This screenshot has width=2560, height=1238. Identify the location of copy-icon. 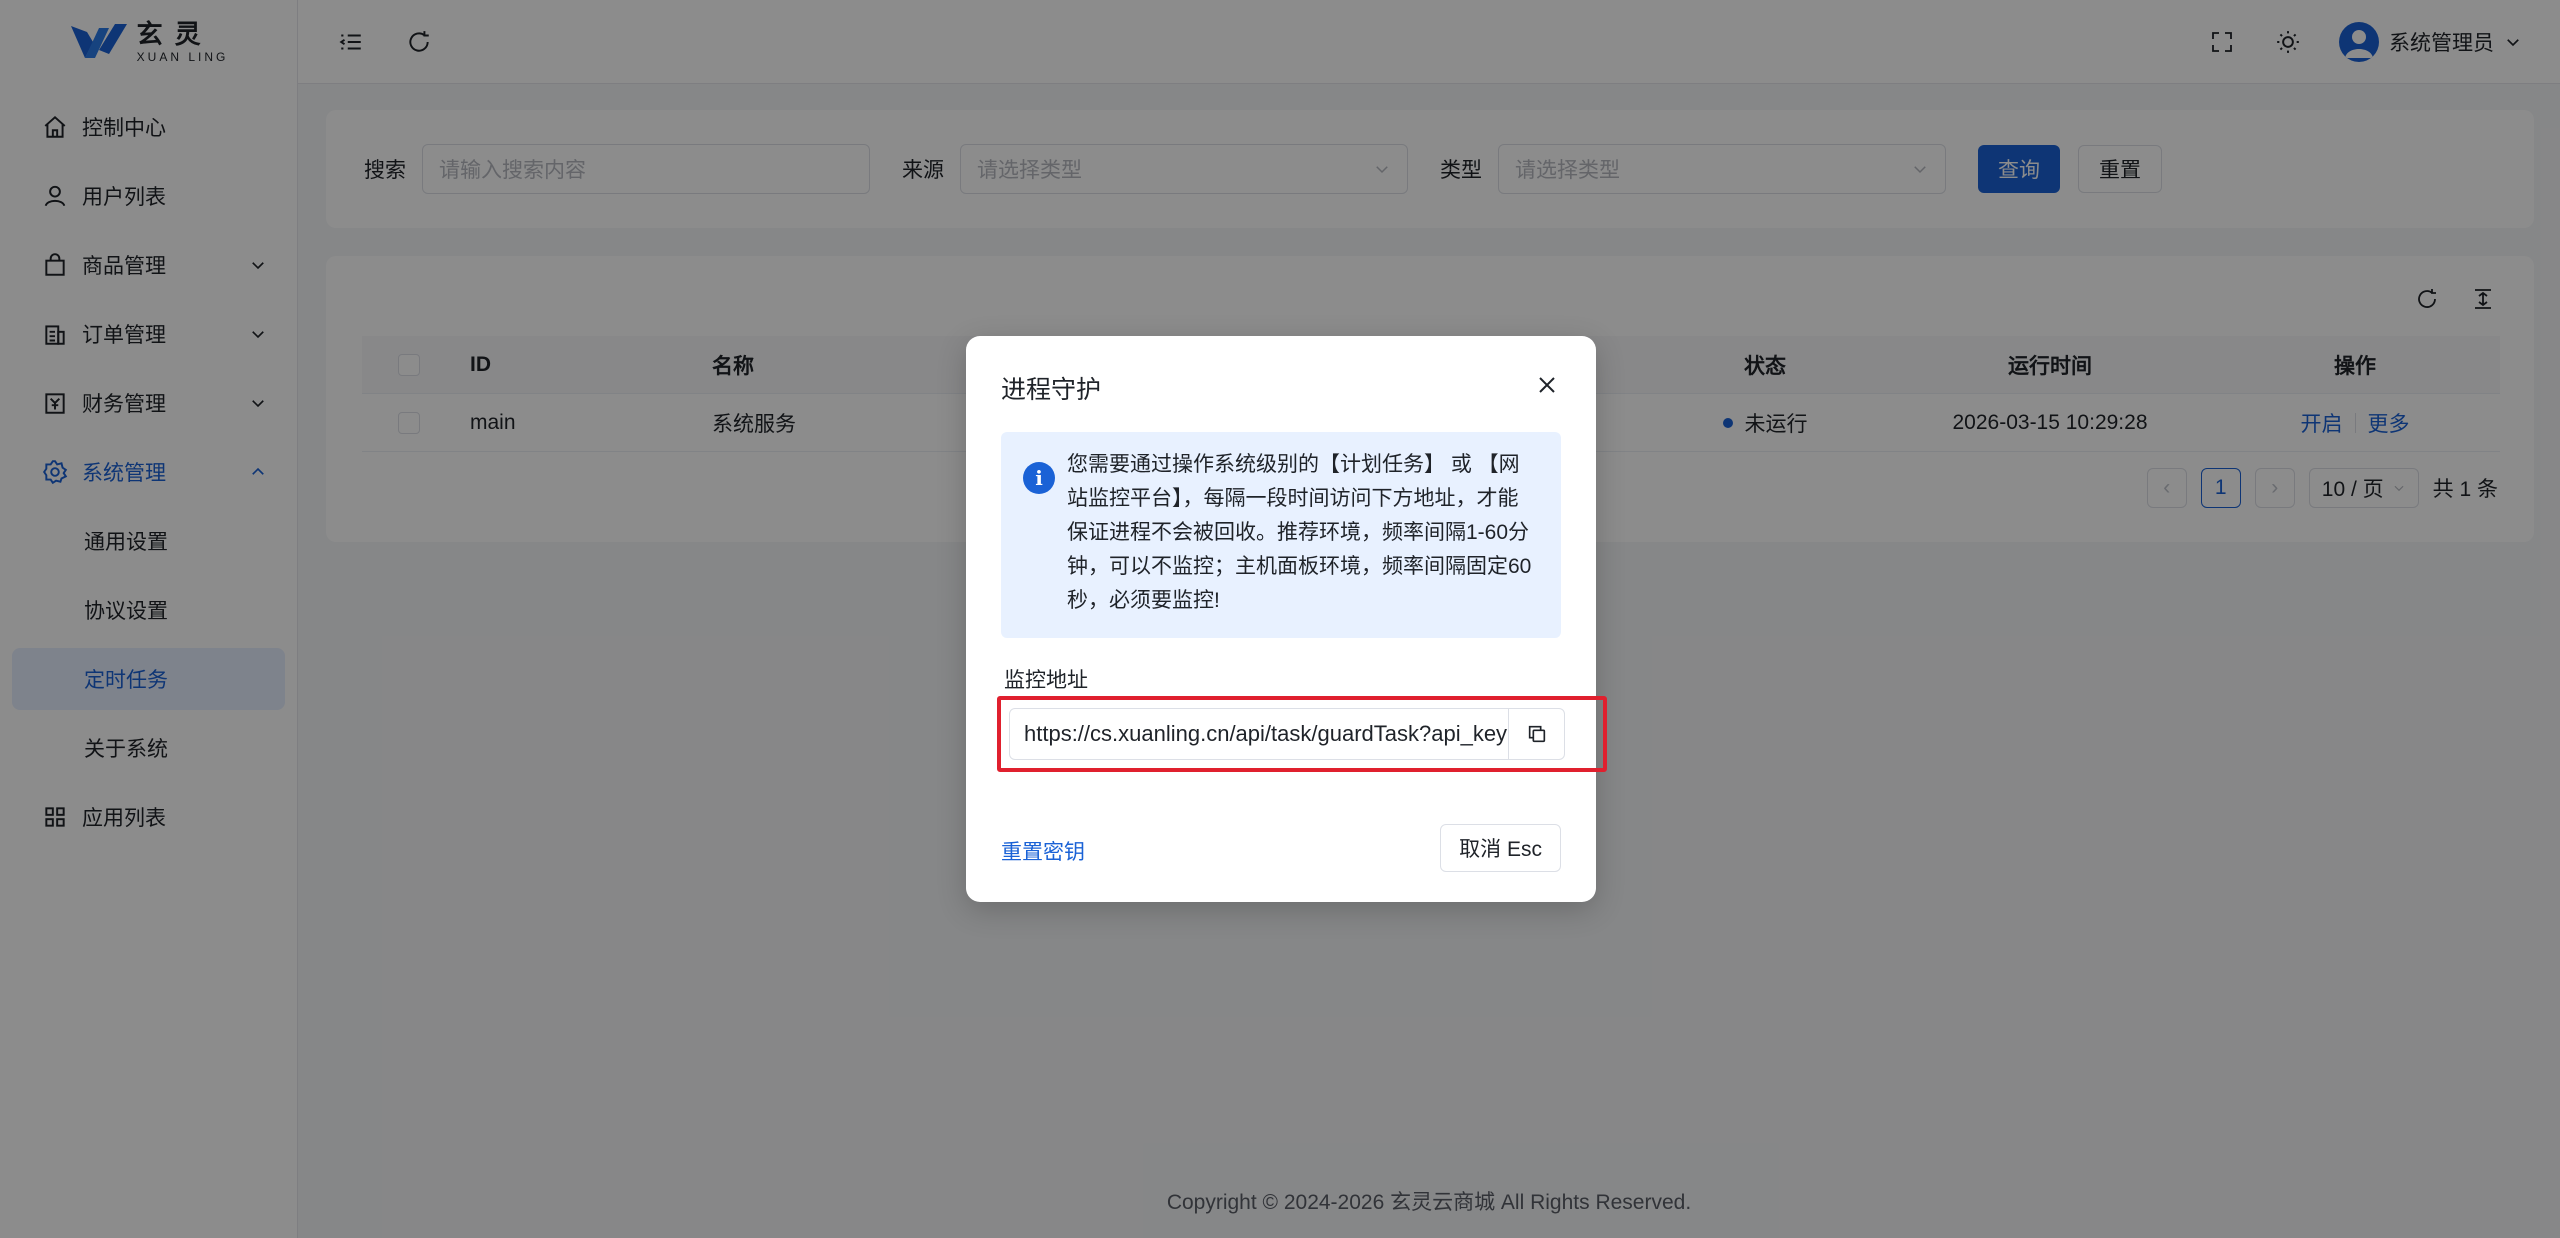
(1536, 734).